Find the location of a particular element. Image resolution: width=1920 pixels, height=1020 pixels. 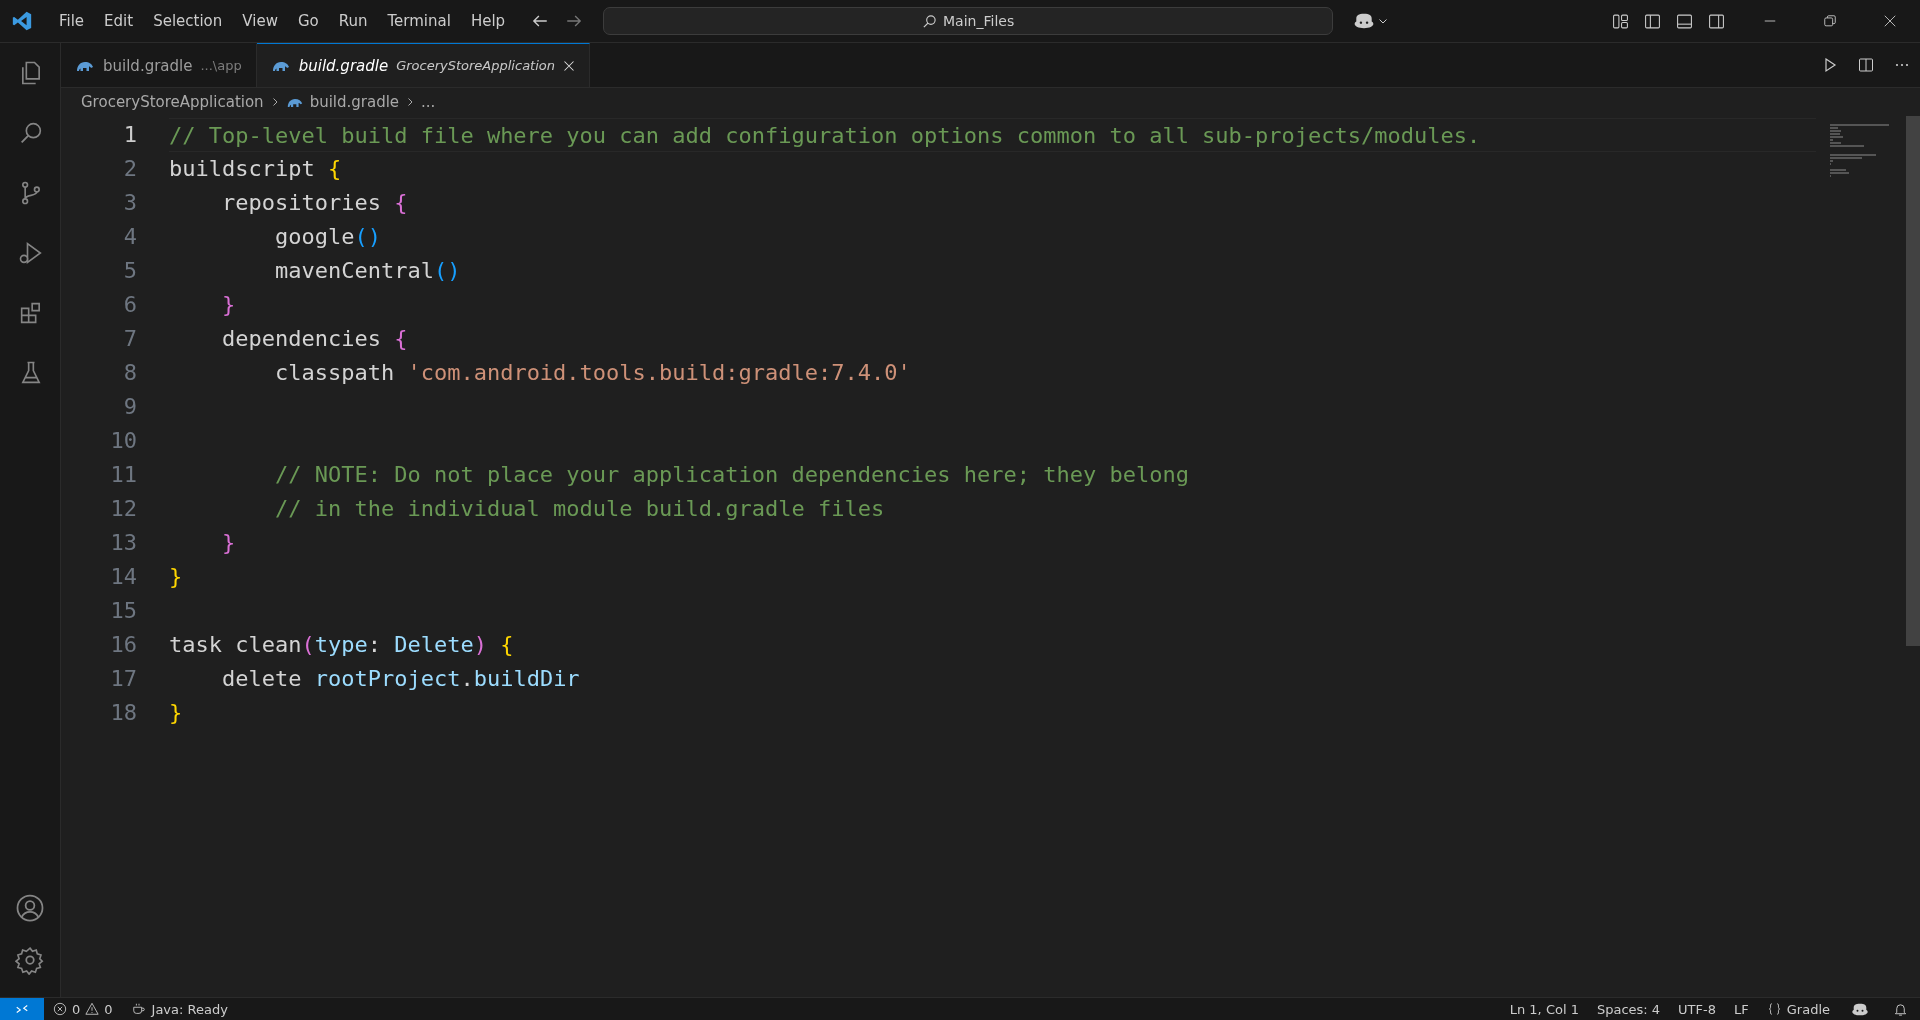

code-line: buildscript { is located at coordinates (255, 168).